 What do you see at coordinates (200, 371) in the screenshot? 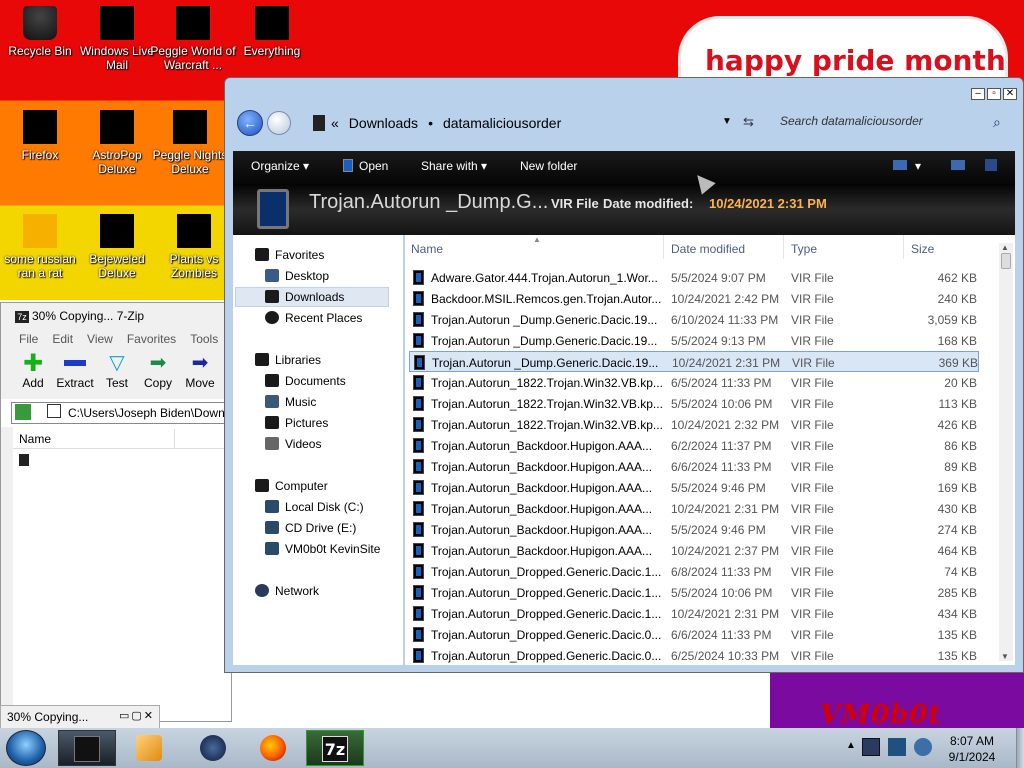
I see `move-button: ➡ Move` at bounding box center [200, 371].